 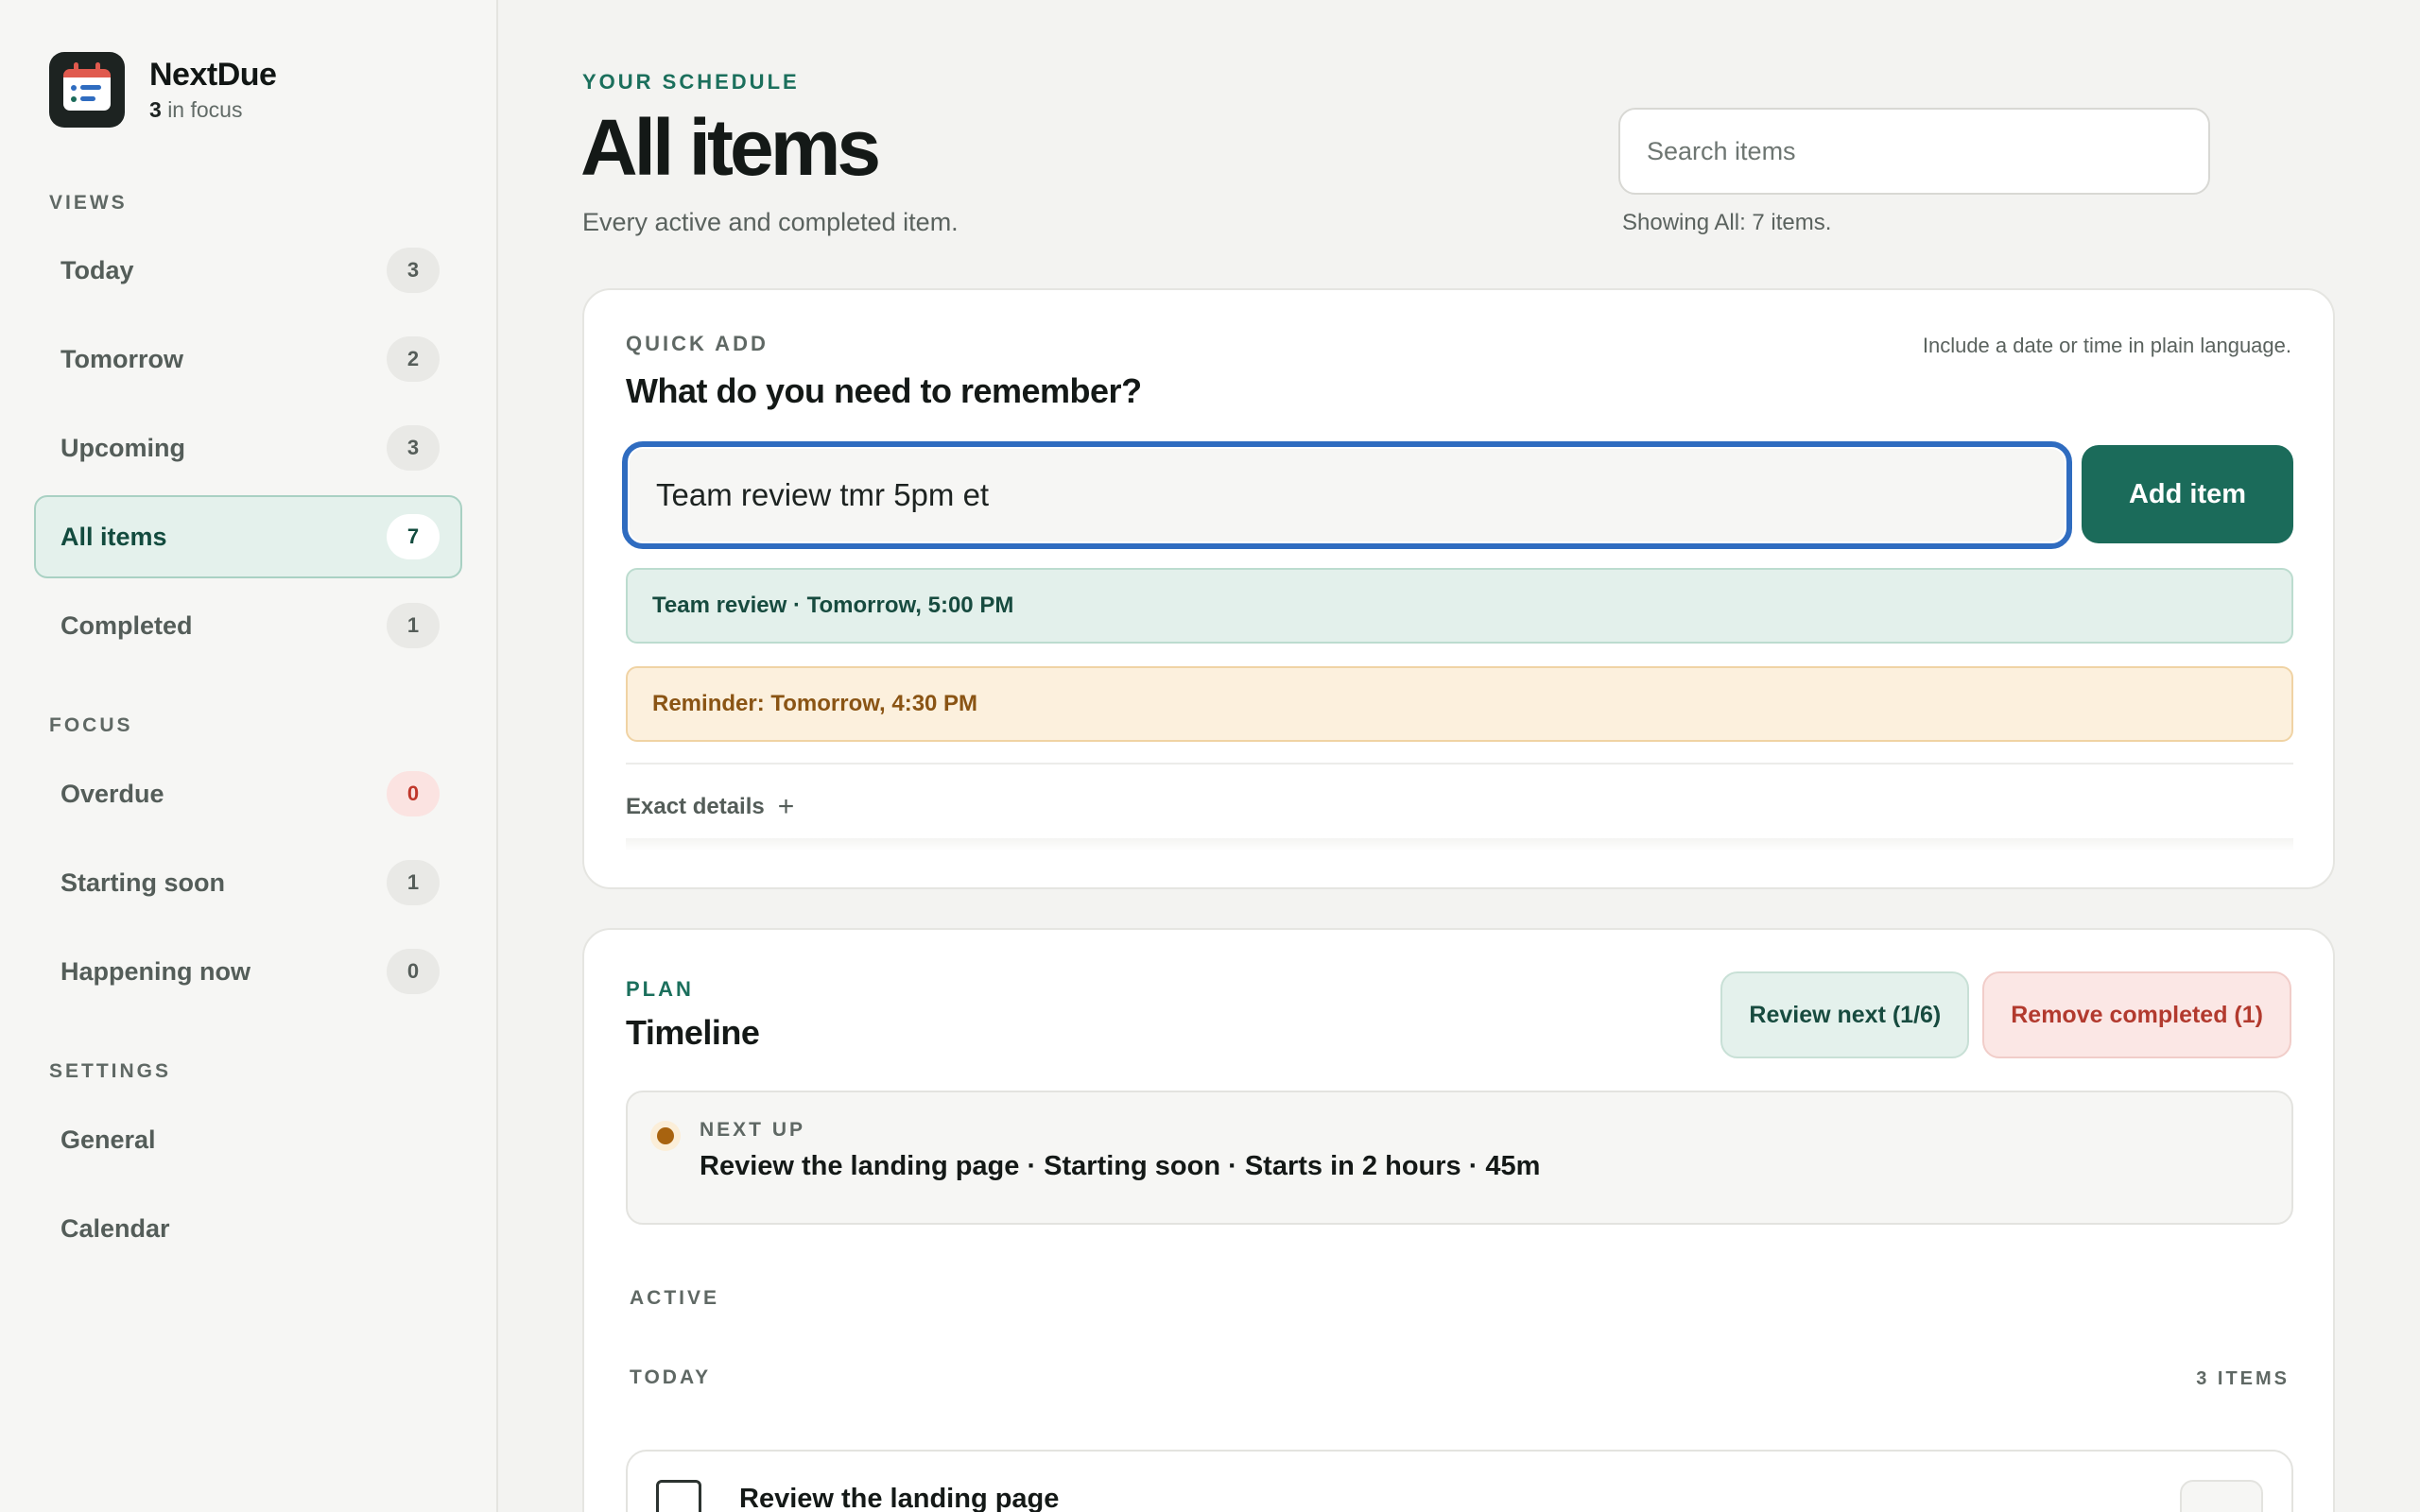 I want to click on parsed-reminder-preview: Reminder: Tomorrow, 4:30 PM, so click(x=1459, y=704).